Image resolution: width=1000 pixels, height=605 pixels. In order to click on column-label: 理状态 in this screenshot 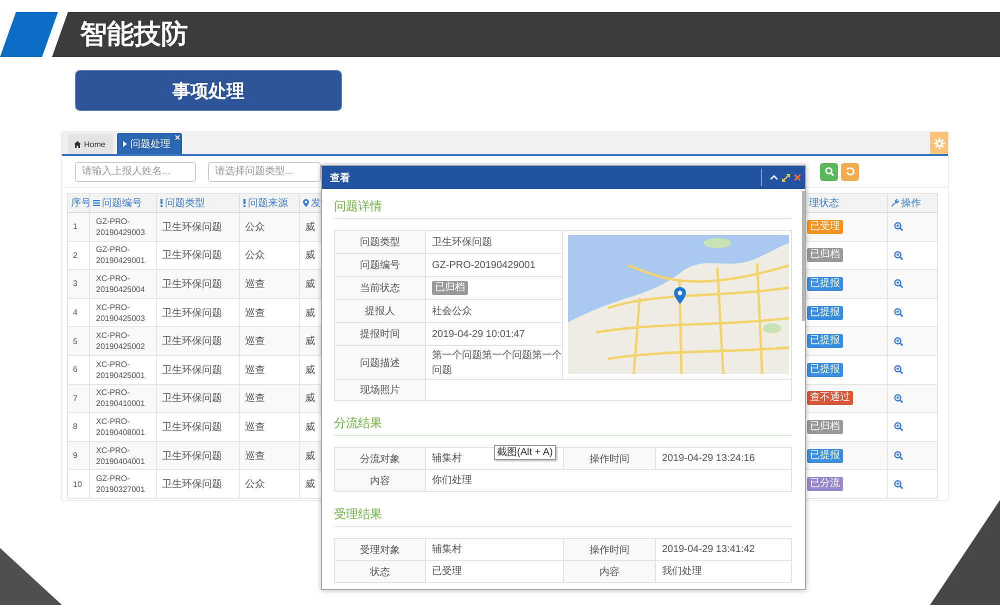, I will do `click(824, 203)`.